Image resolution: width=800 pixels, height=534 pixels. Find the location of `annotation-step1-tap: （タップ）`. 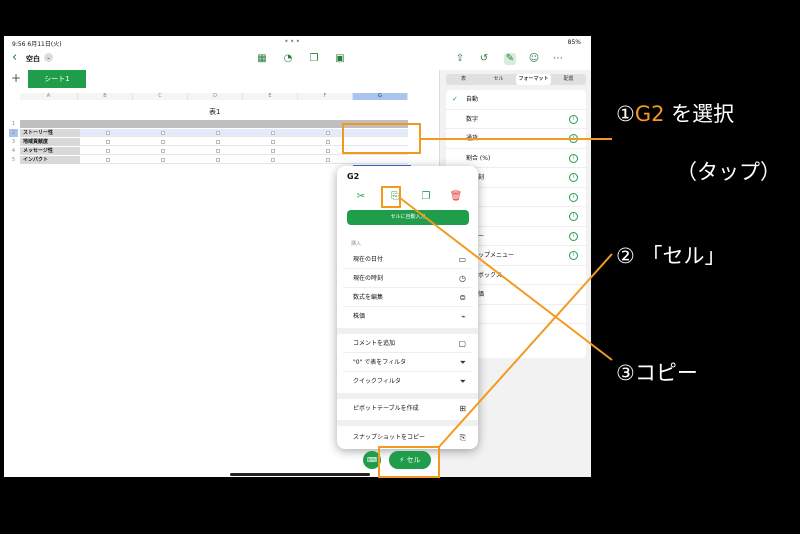

annotation-step1-tap: （タップ） is located at coordinates (728, 172).